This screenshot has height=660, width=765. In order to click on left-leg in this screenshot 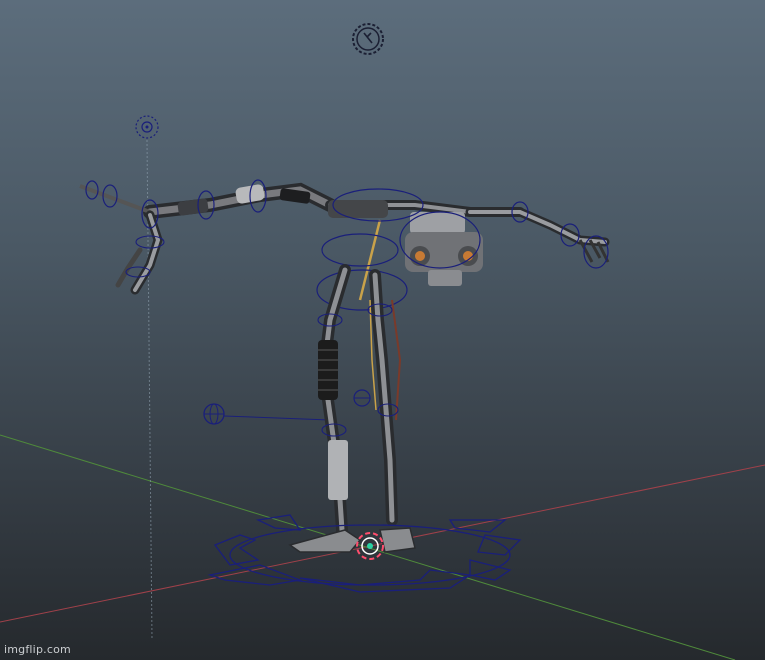, I will do `click(334, 400)`.